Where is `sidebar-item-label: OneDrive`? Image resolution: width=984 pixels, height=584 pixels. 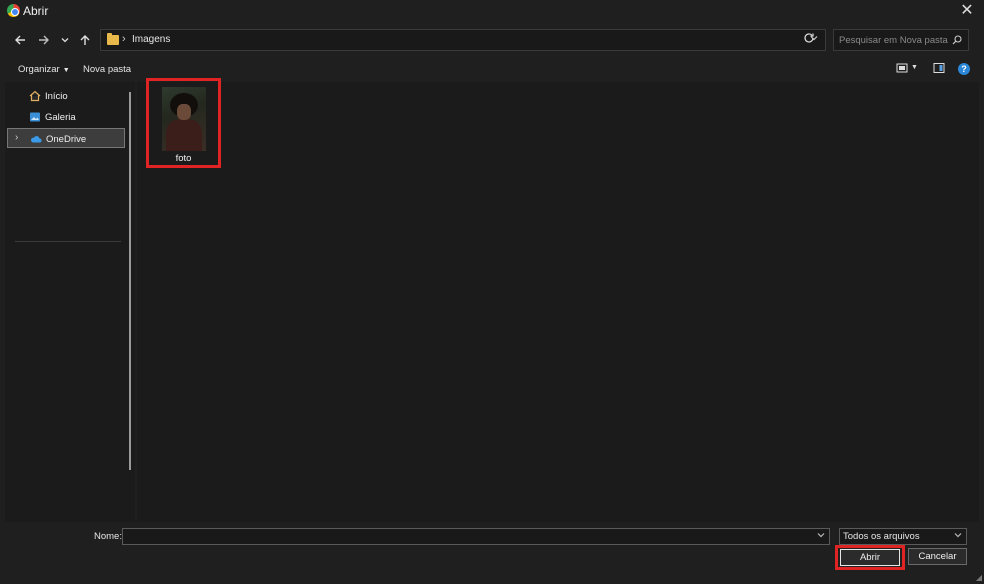
sidebar-item-label: OneDrive is located at coordinates (66, 139).